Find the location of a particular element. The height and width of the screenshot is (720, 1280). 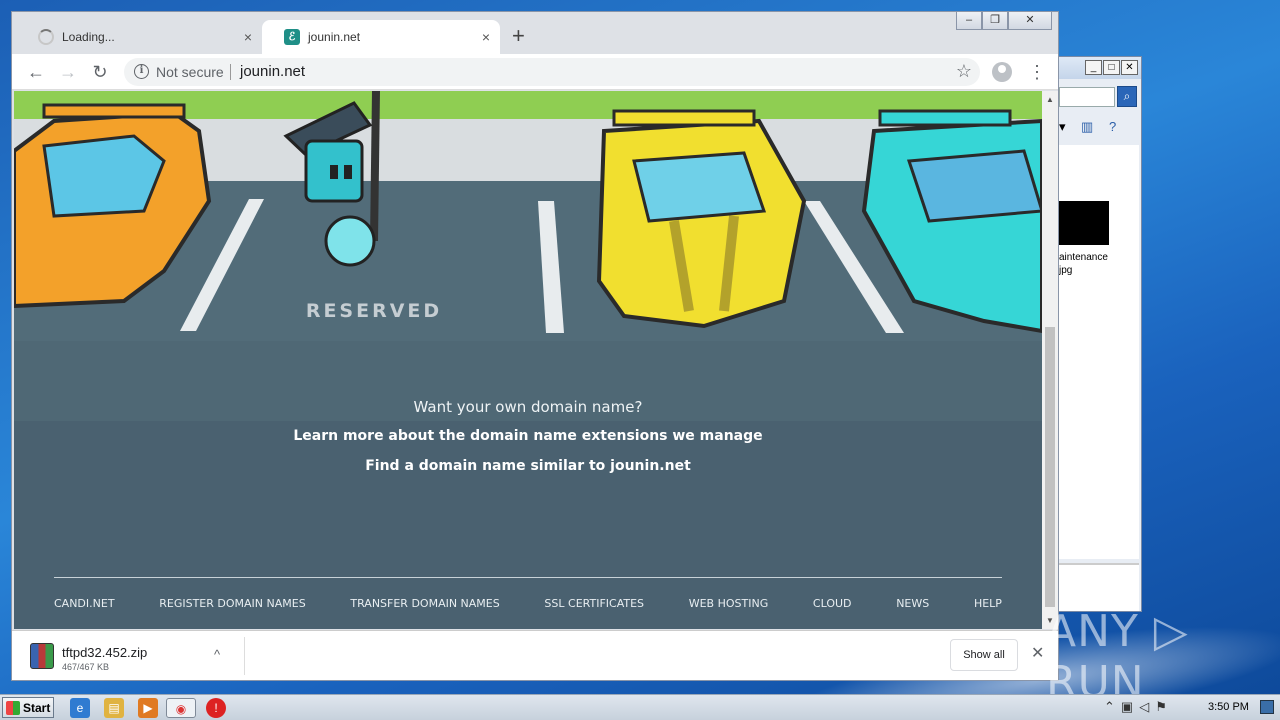

taskbar-clock: 3:50 PM is located at coordinates (1228, 707).